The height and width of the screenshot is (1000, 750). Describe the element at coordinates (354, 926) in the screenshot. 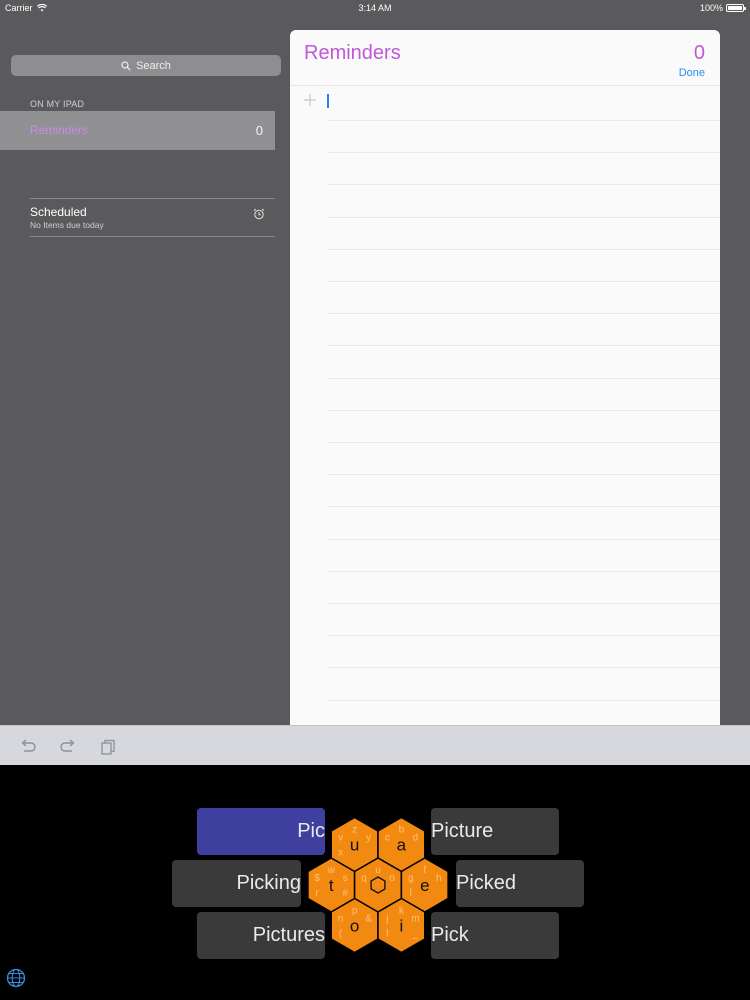

I see `hex-key-letter: o` at that location.